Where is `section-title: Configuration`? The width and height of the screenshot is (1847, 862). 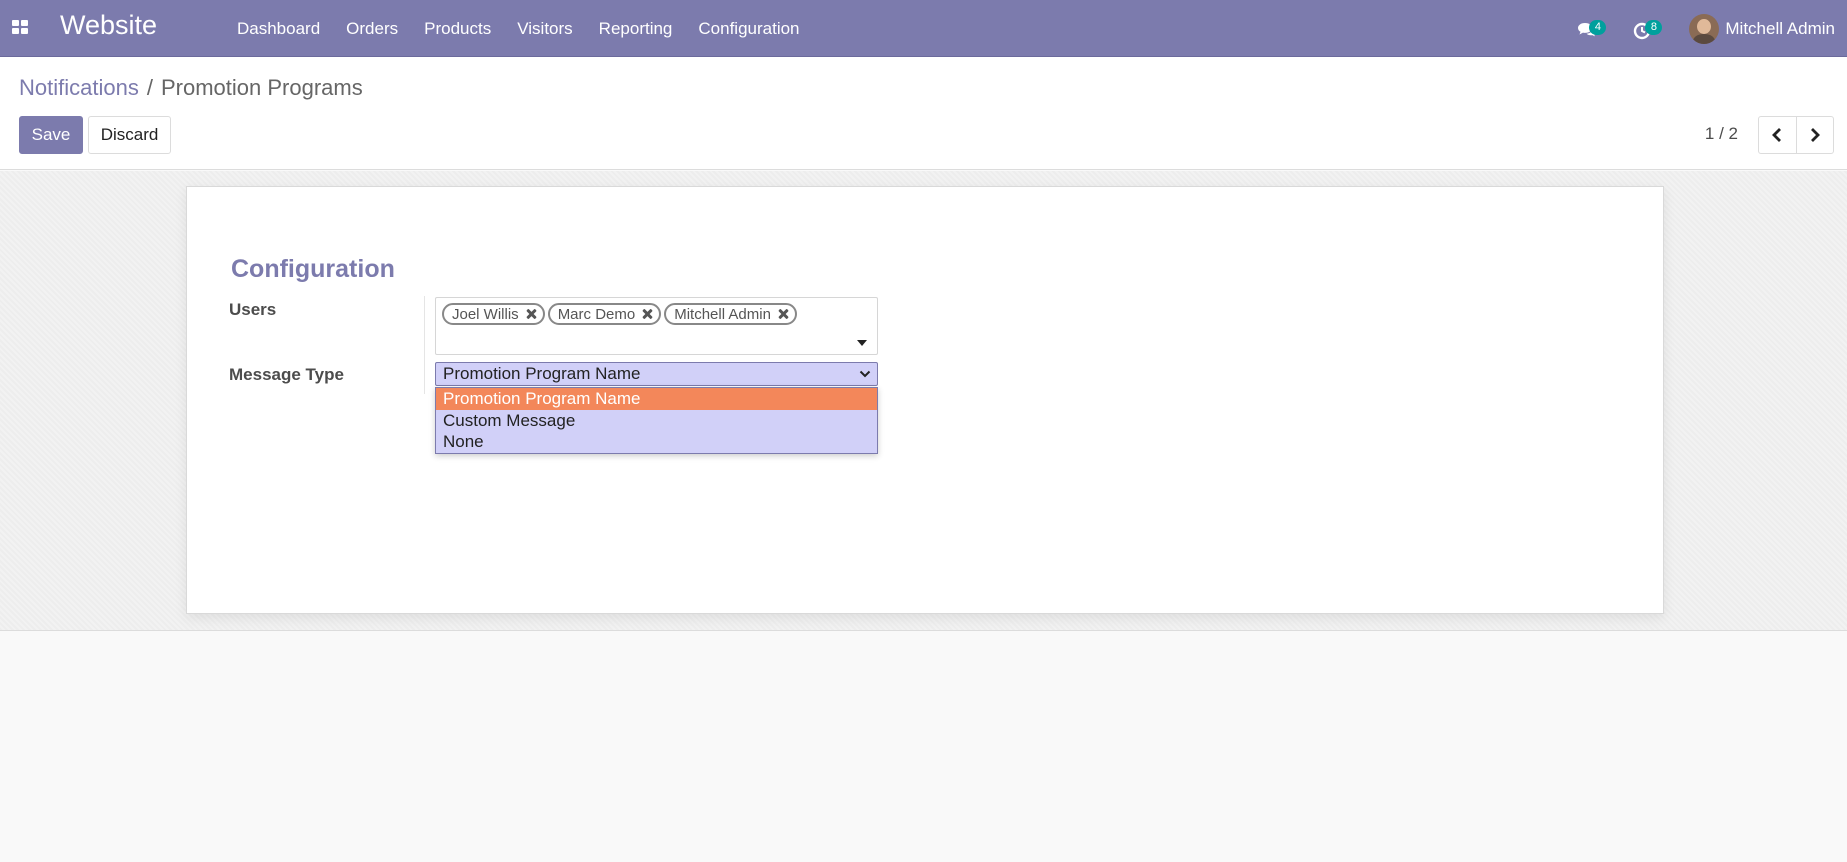
section-title: Configuration is located at coordinates (313, 269).